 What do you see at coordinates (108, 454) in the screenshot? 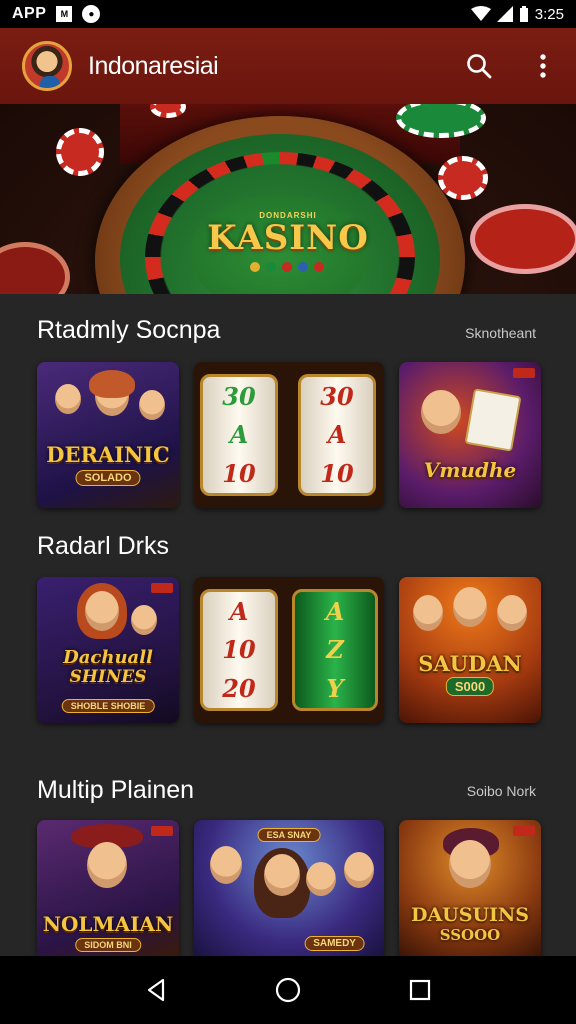
I see `tile-title: DERAINIC` at bounding box center [108, 454].